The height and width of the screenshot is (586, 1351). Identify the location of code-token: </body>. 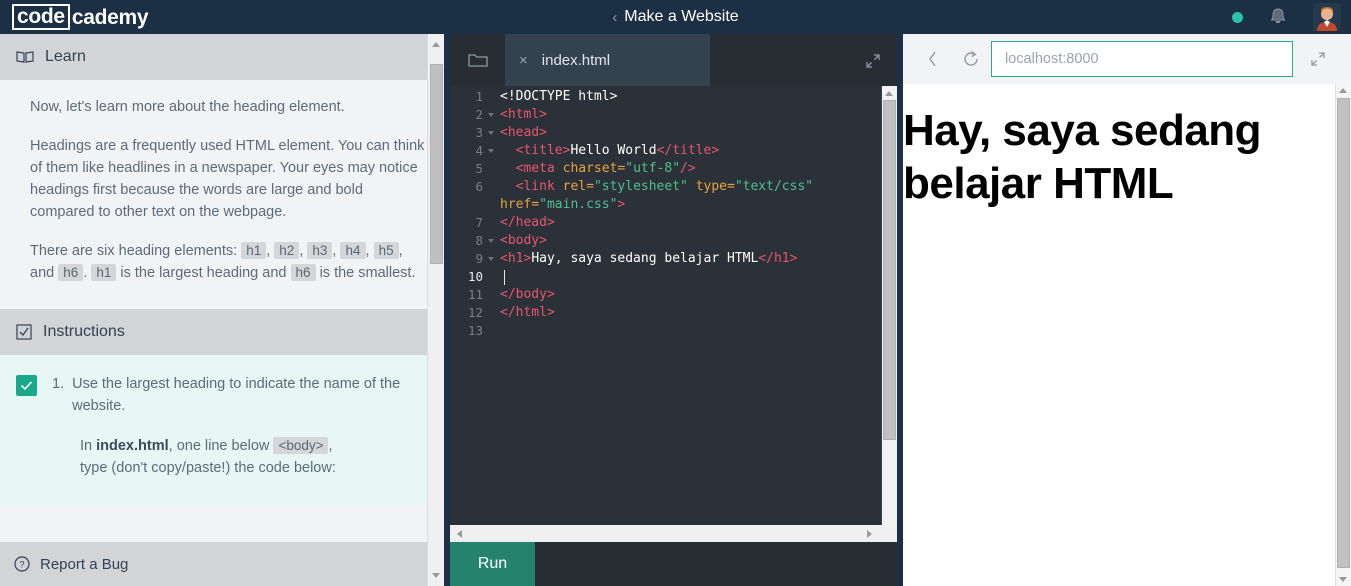
(527, 294).